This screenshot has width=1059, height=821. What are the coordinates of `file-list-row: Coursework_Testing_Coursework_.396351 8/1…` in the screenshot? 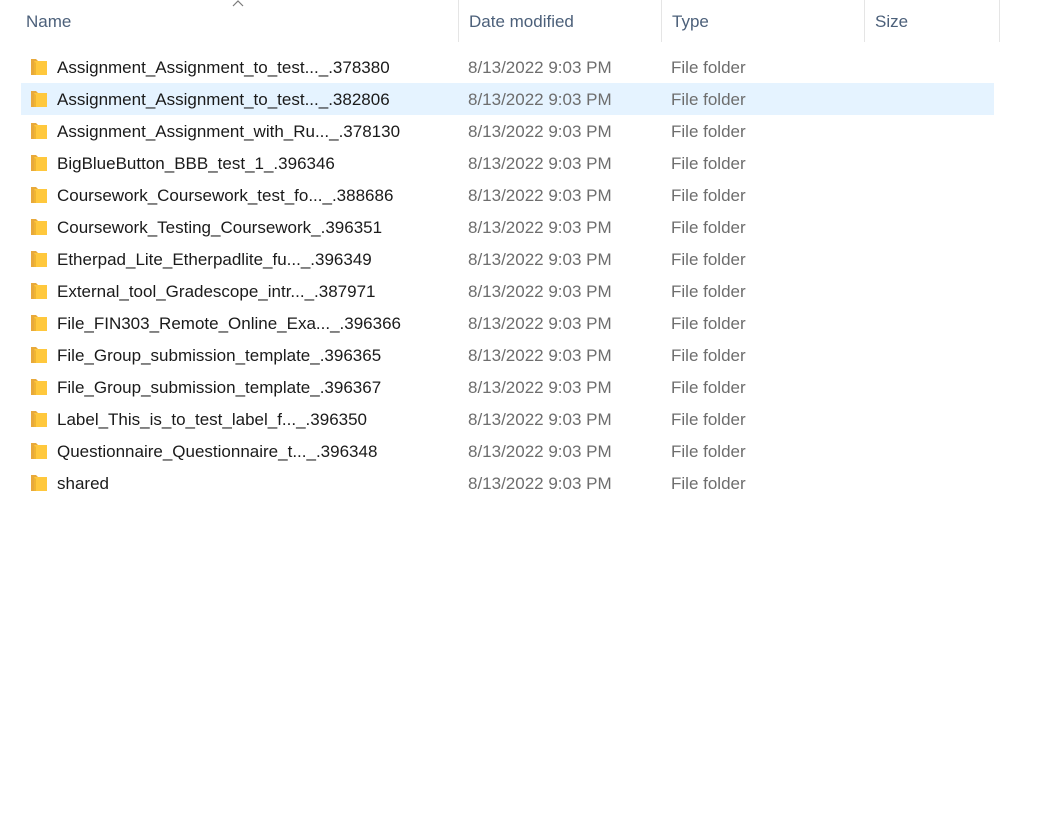 It's located at (500, 227).